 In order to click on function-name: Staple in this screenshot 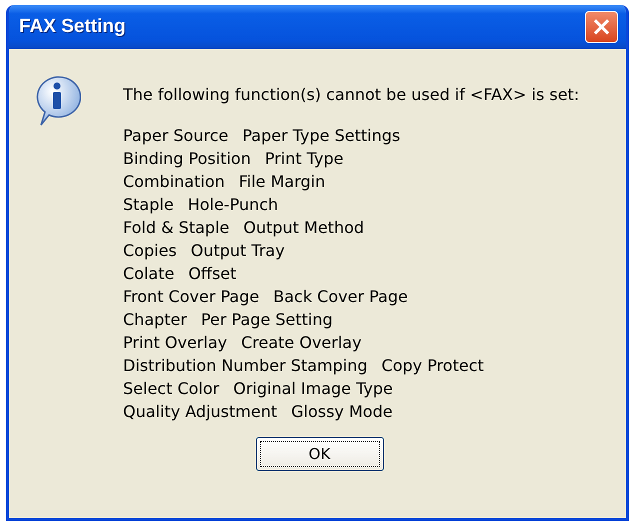, I will do `click(148, 205)`.